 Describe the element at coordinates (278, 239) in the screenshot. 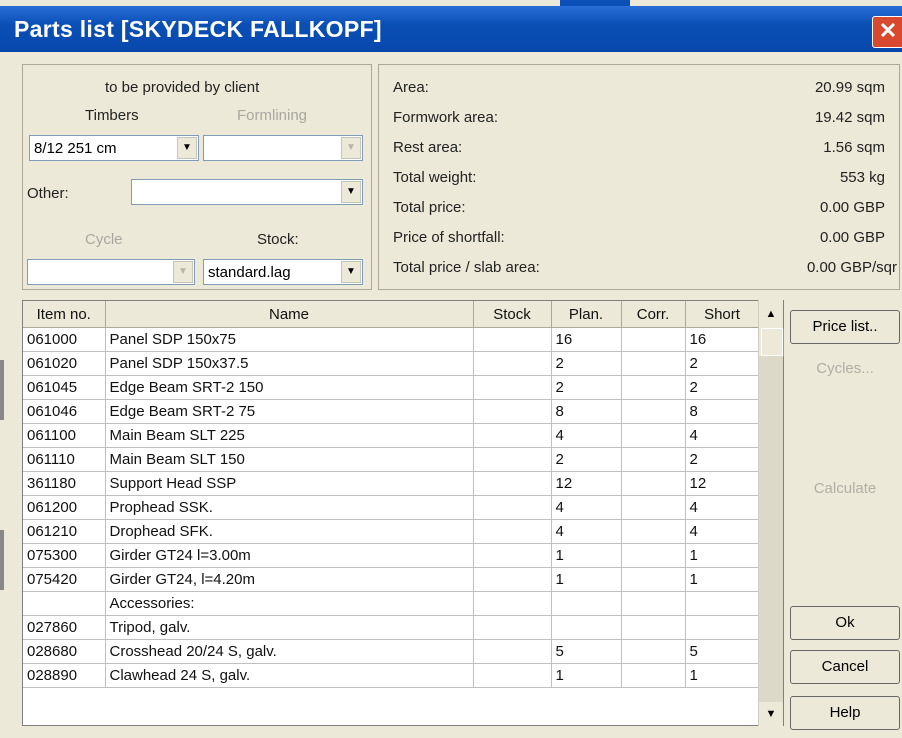

I see `stock-label: Stock:` at that location.